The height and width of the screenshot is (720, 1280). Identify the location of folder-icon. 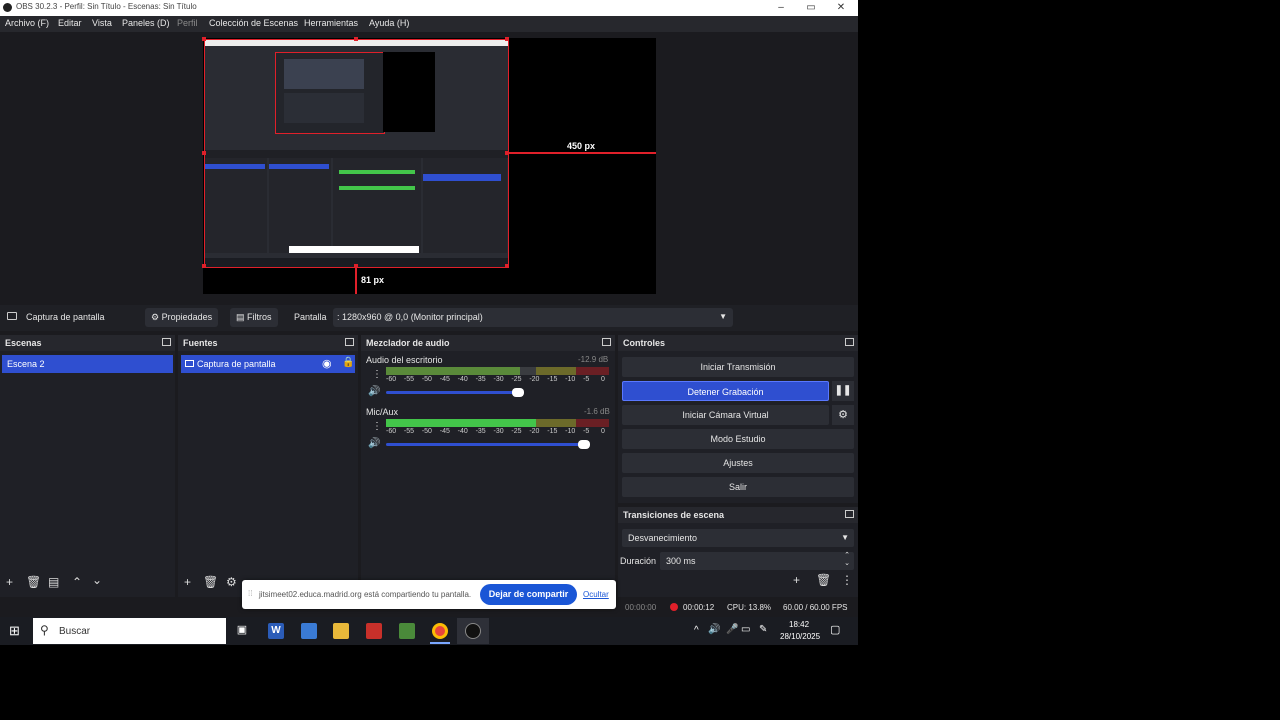
(341, 631).